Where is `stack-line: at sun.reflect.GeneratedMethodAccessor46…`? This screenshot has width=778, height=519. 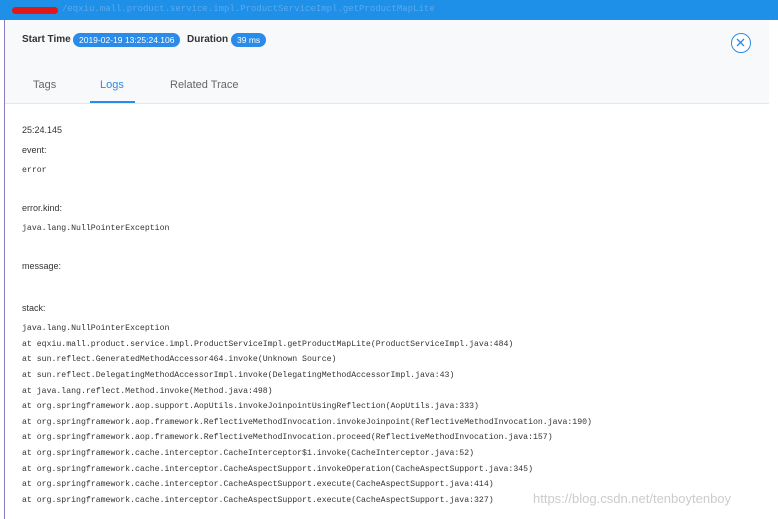 stack-line: at sun.reflect.GeneratedMethodAccessor46… is located at coordinates (179, 359).